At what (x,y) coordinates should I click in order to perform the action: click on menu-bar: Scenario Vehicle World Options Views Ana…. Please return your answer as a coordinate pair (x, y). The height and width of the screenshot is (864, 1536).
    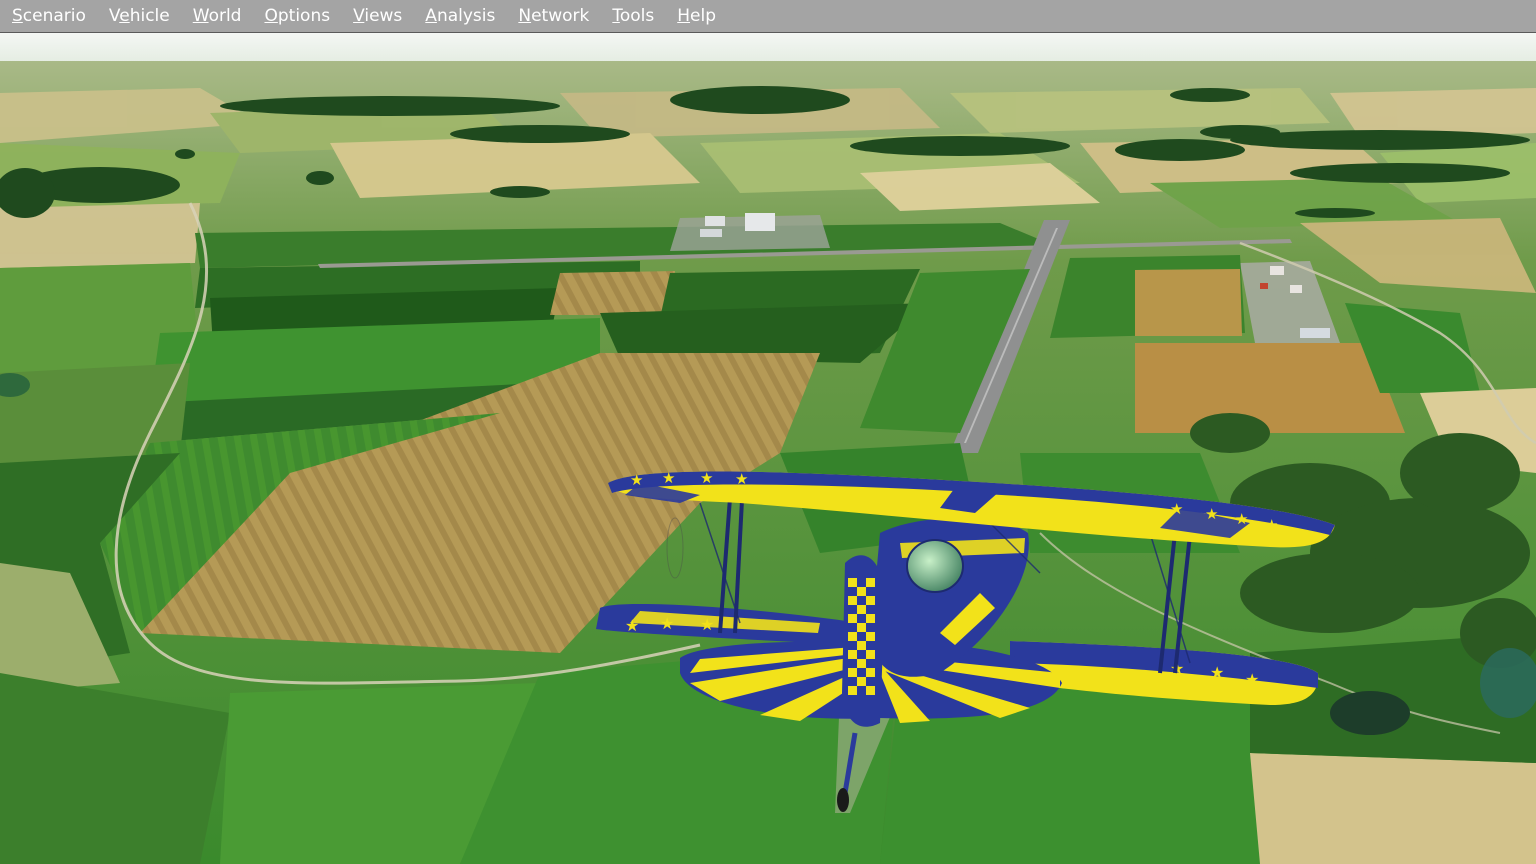
    Looking at the image, I should click on (768, 16).